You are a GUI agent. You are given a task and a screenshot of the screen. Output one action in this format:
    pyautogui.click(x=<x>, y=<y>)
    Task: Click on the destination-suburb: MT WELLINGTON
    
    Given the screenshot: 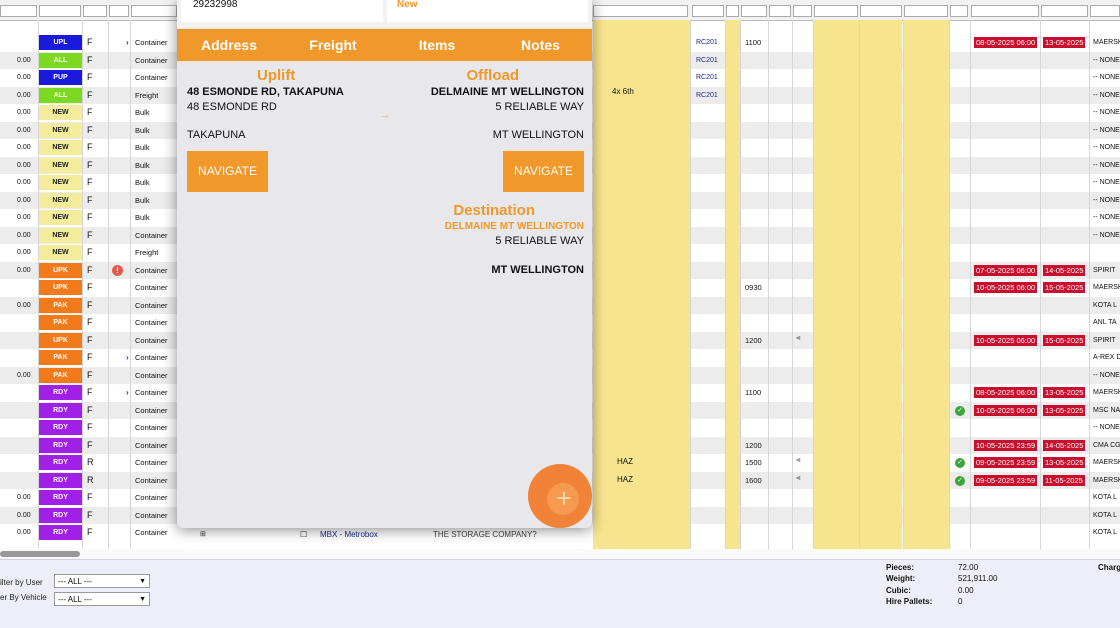 What is the action you would take?
    pyautogui.click(x=537, y=270)
    